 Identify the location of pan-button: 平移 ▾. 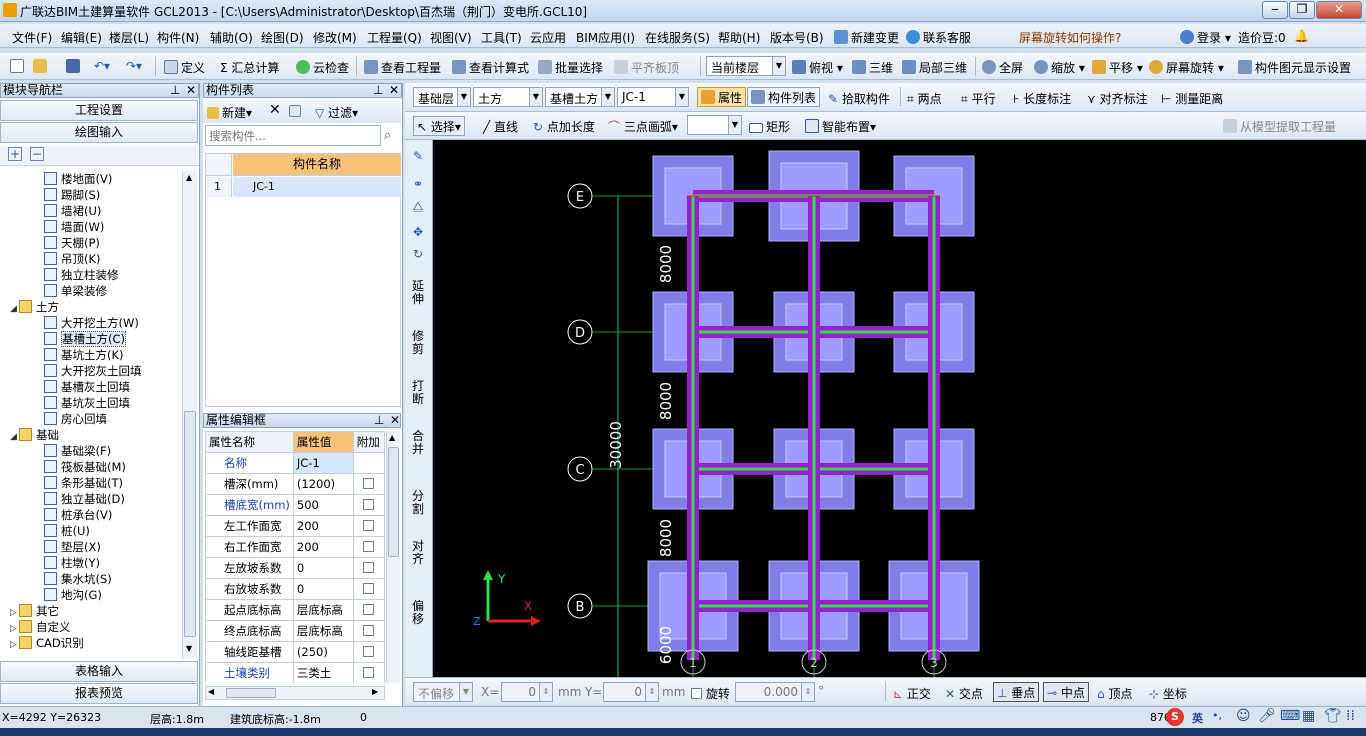
(1117, 67).